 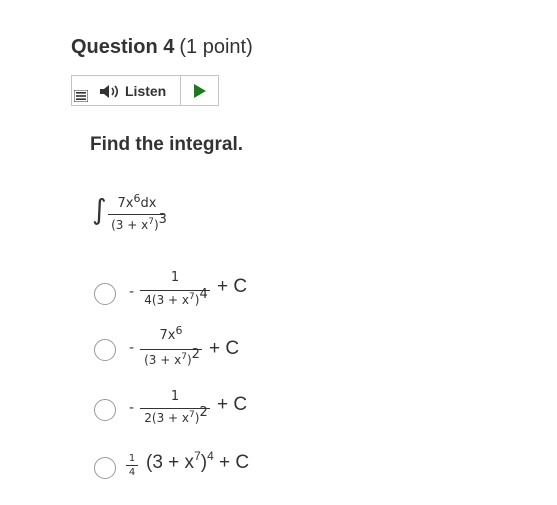 I want to click on integral-sign: ∫, so click(x=99, y=209).